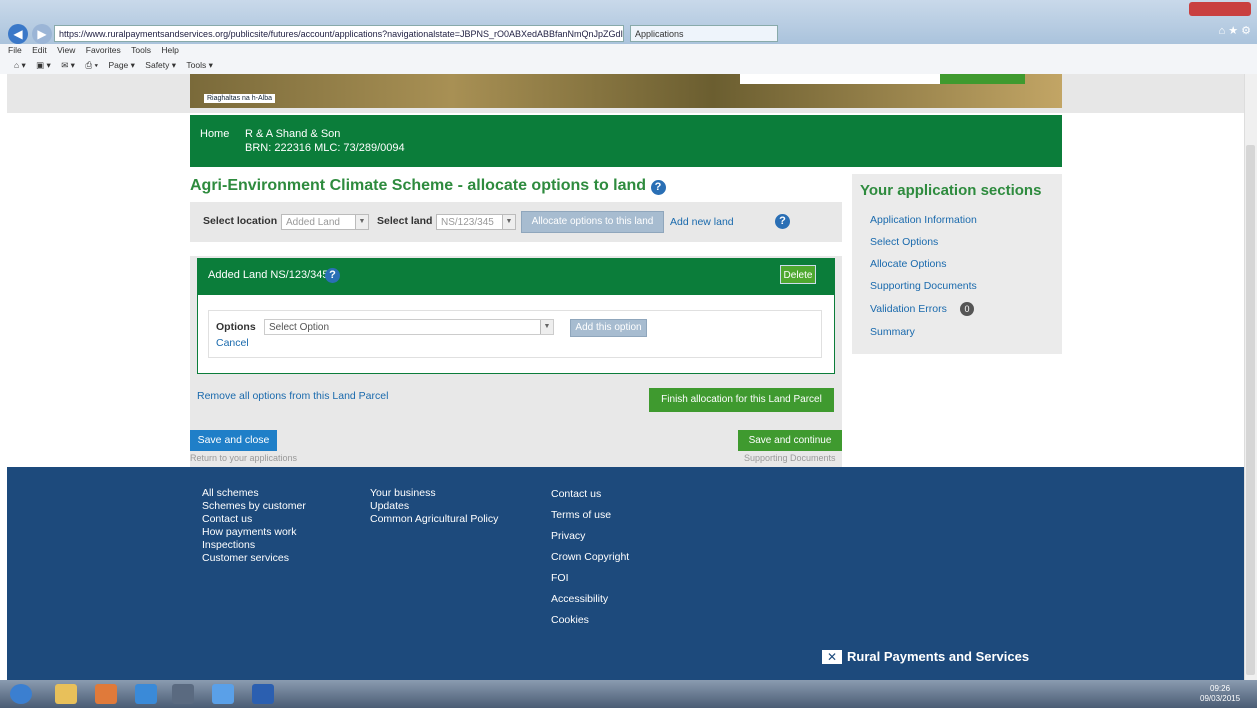 This screenshot has height=708, width=1257. I want to click on menu-file: File, so click(15, 50).